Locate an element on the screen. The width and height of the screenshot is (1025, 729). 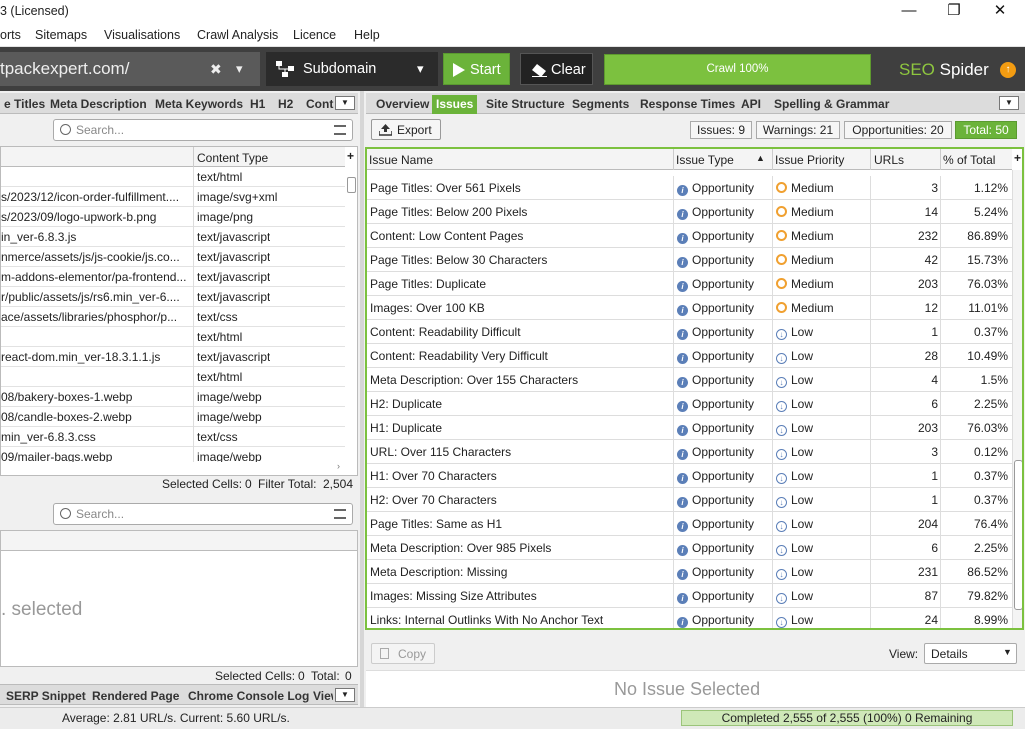
start-button: Start is located at coordinates (476, 69).